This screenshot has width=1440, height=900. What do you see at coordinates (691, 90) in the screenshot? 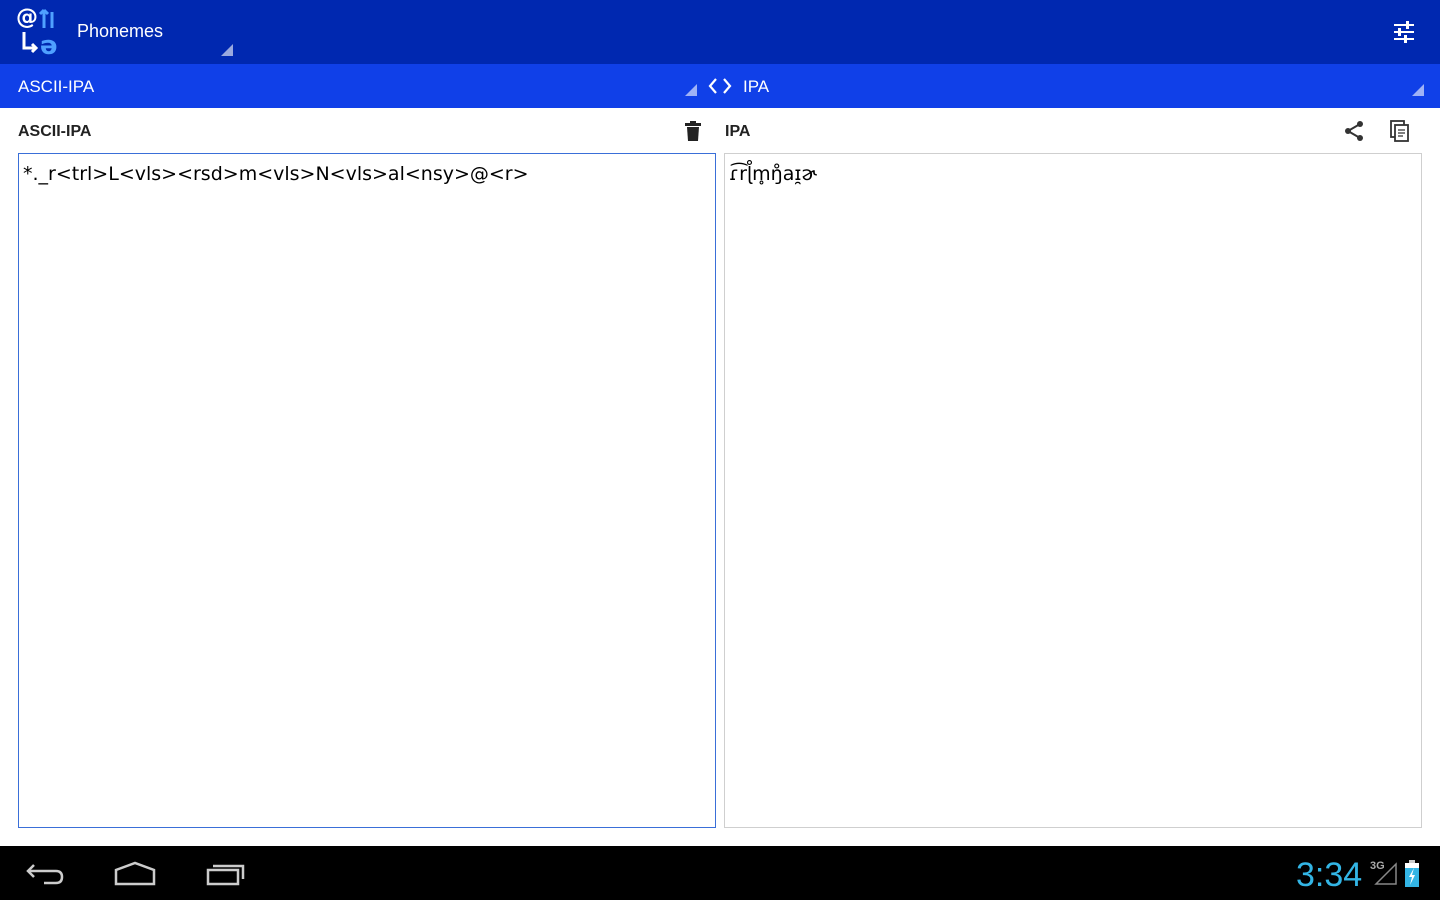
I see `from-spinner-indicator` at bounding box center [691, 90].